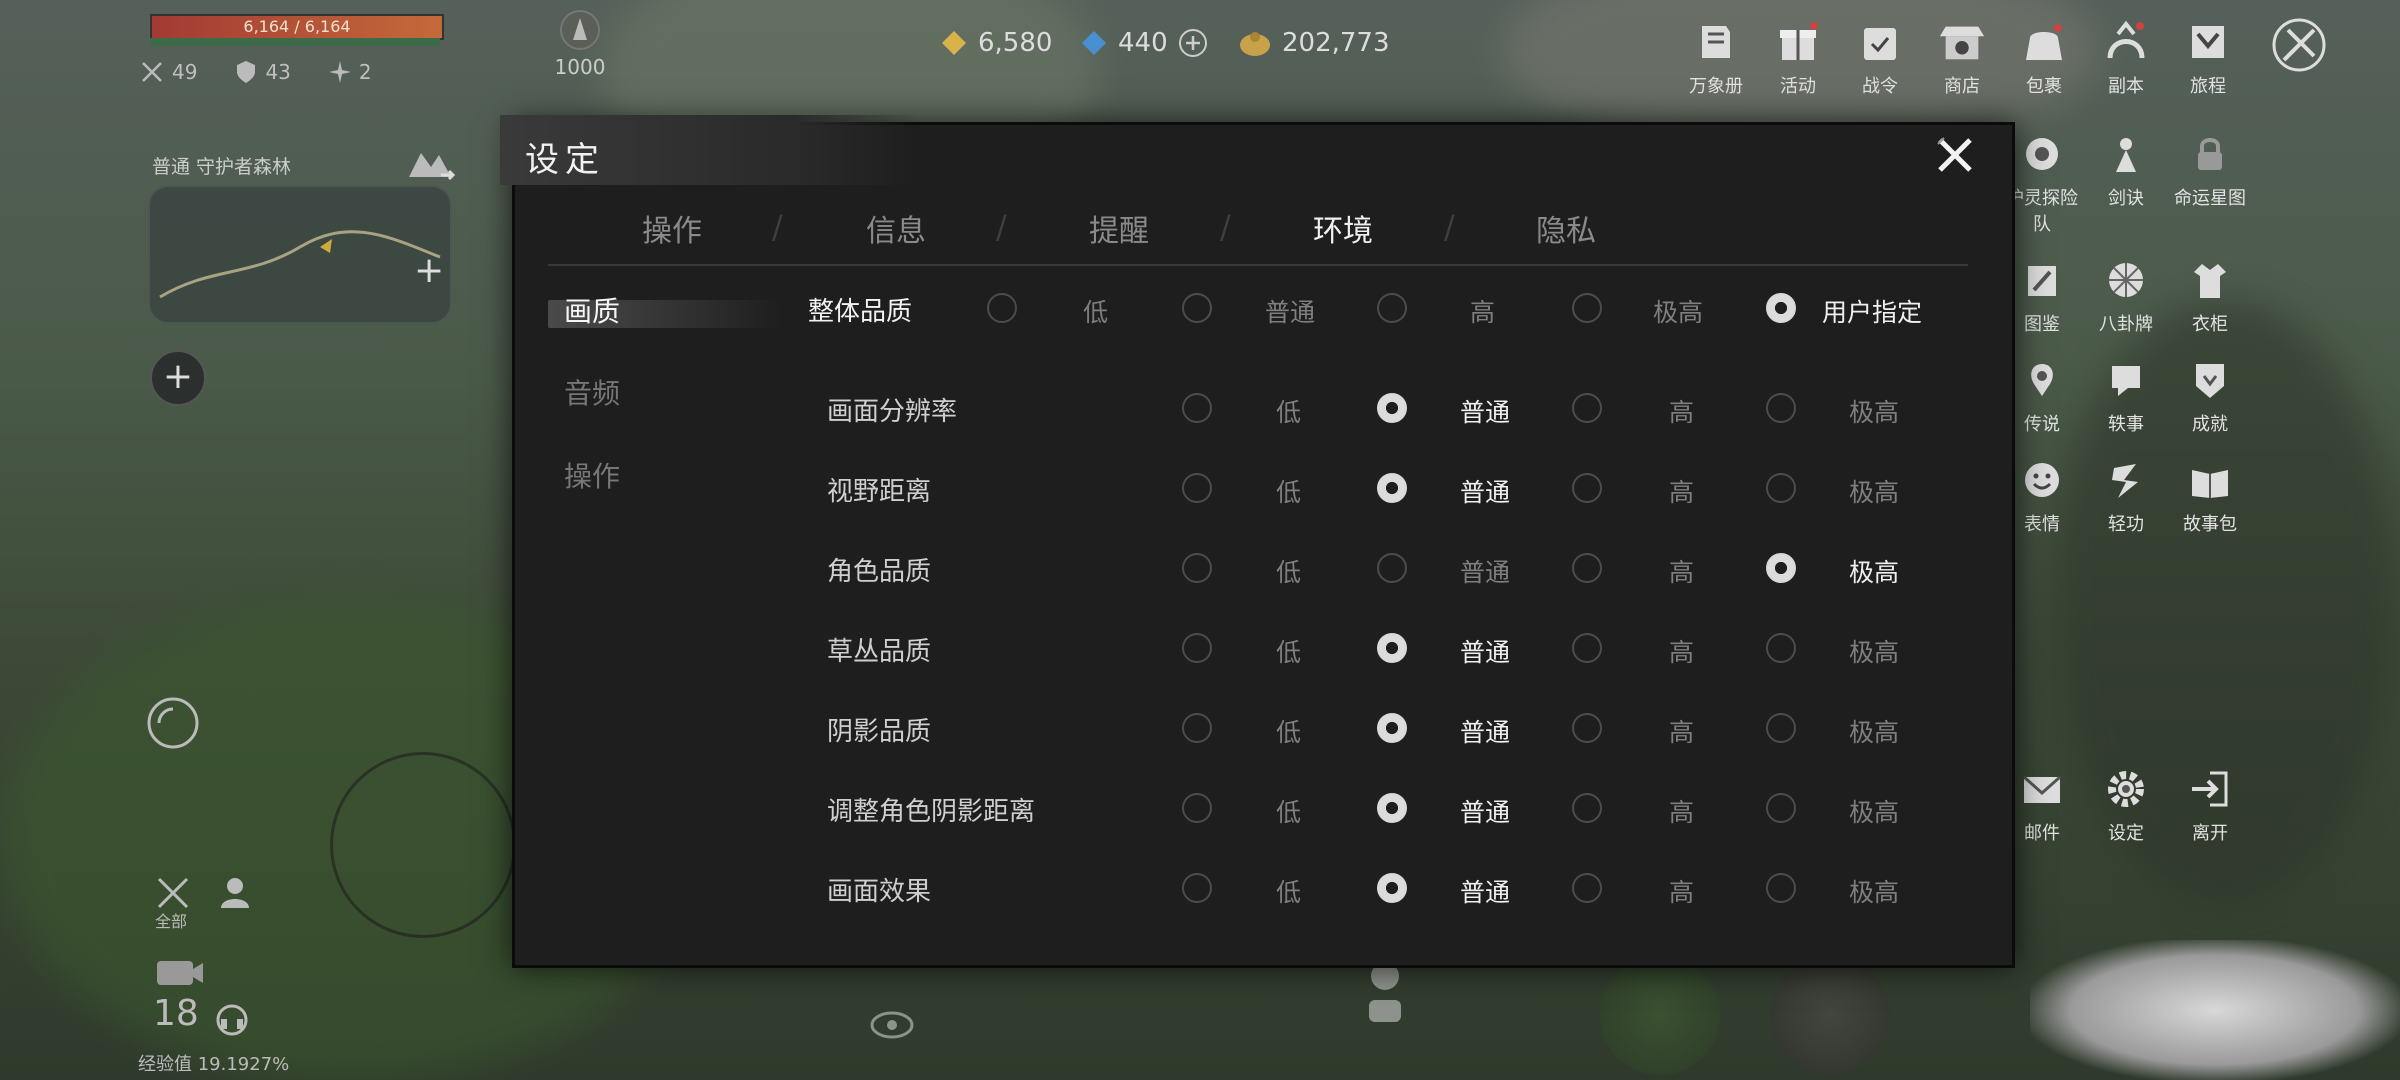 The width and height of the screenshot is (2400, 1080). What do you see at coordinates (1314, 43) in the screenshot?
I see `currency-coin: 202,773` at bounding box center [1314, 43].